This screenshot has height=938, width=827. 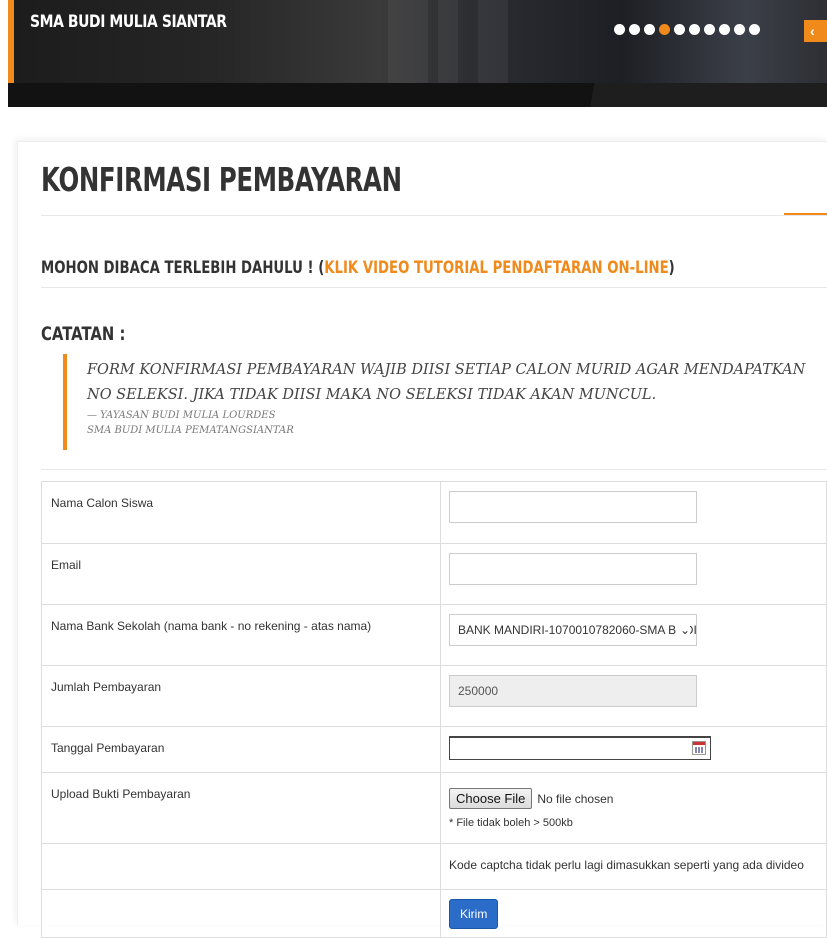 I want to click on quote-divider, so click(x=434, y=469).